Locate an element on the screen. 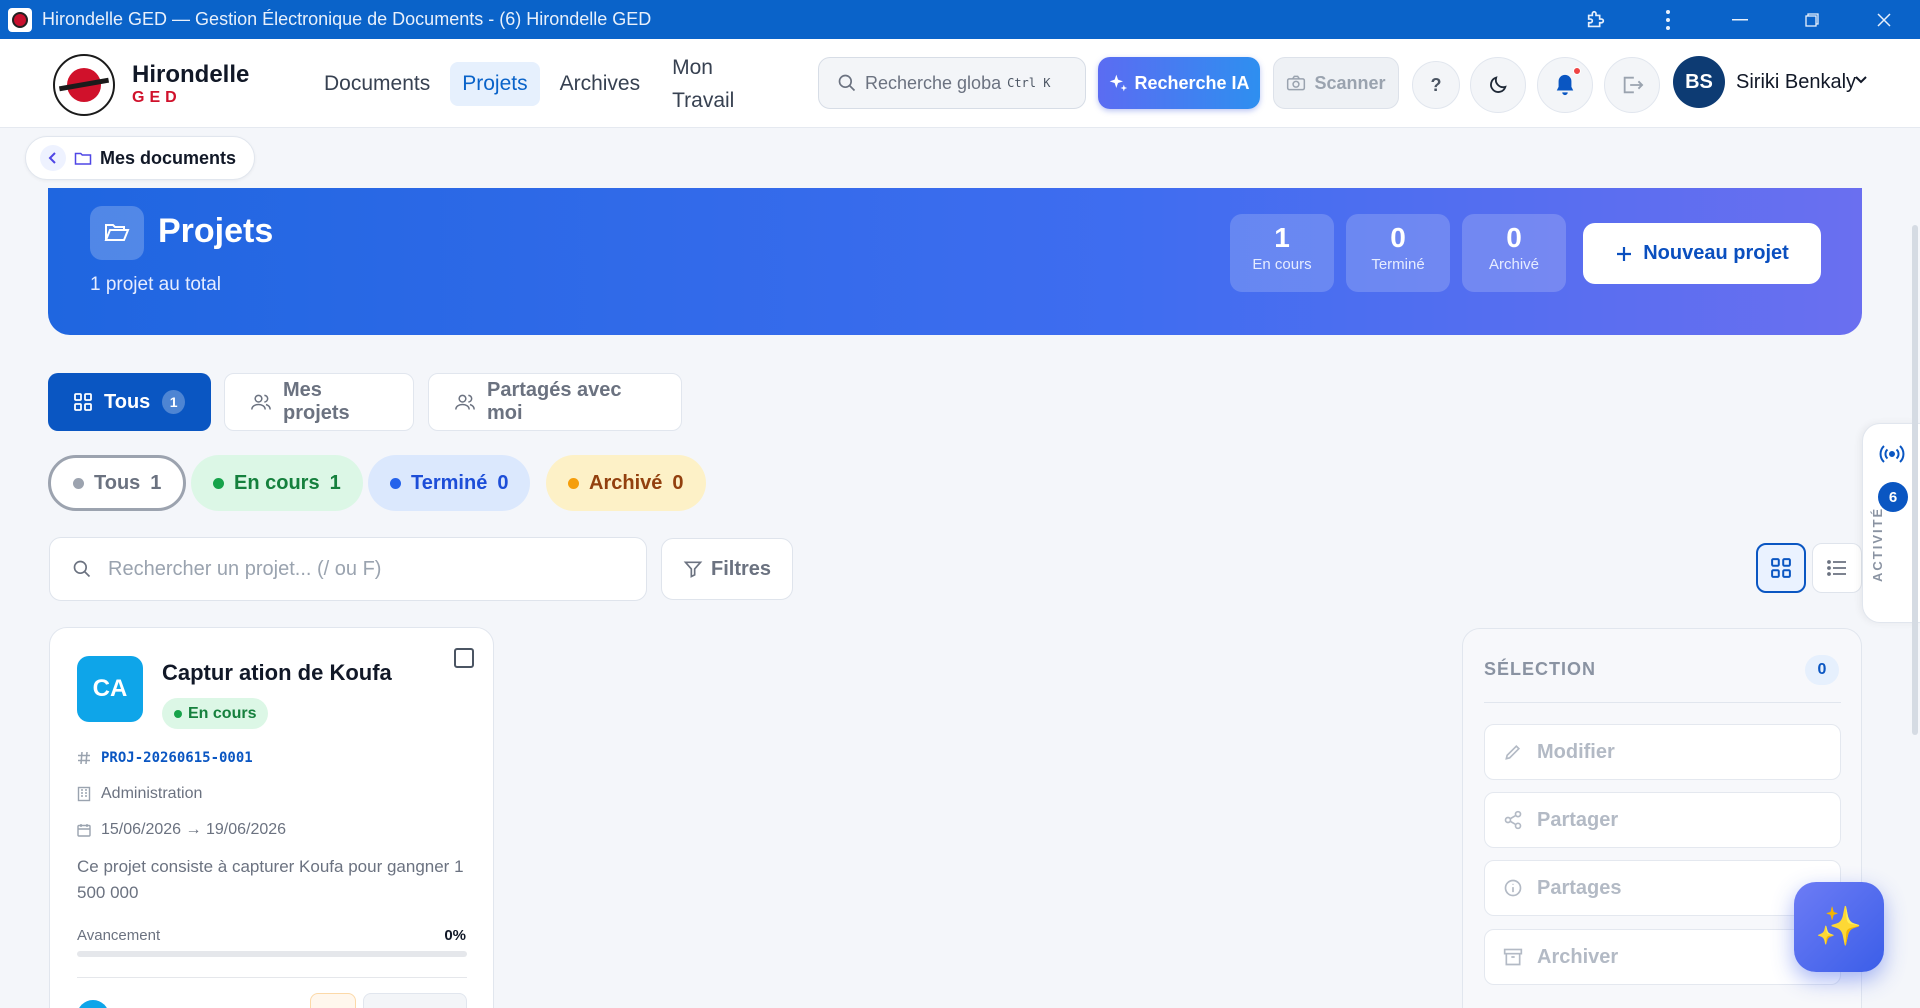  shares-button: Partages is located at coordinates (1662, 888).